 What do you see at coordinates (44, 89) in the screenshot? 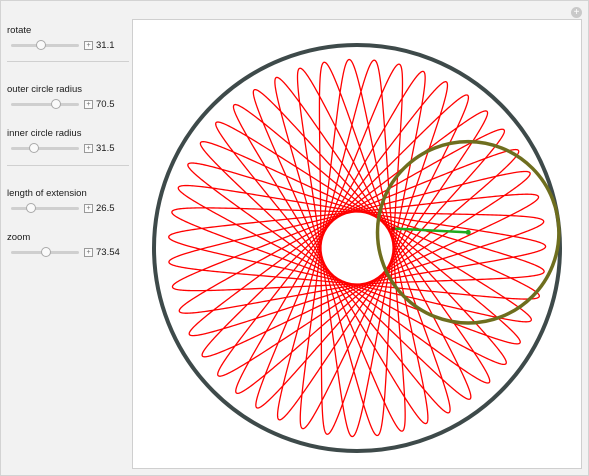
I see `outer-radius-label: outer circle radius` at bounding box center [44, 89].